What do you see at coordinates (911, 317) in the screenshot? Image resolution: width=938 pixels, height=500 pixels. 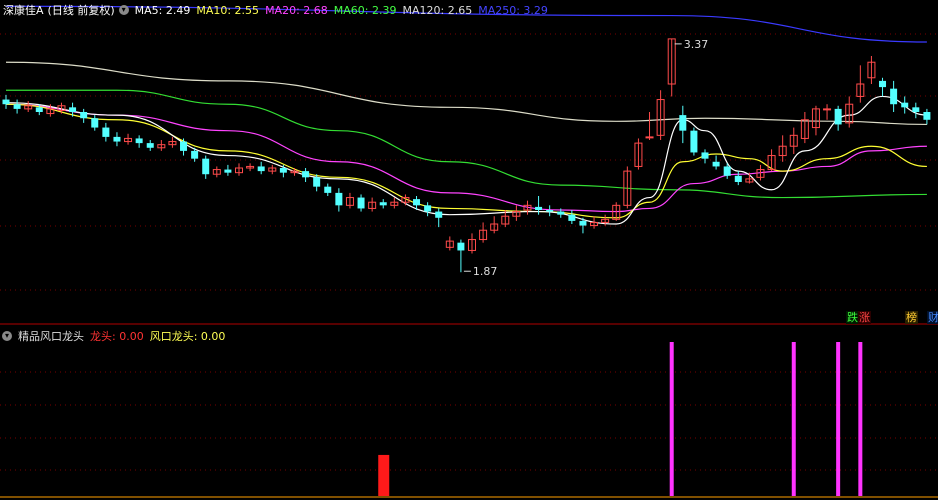 I see `tag-list: 榜` at bounding box center [911, 317].